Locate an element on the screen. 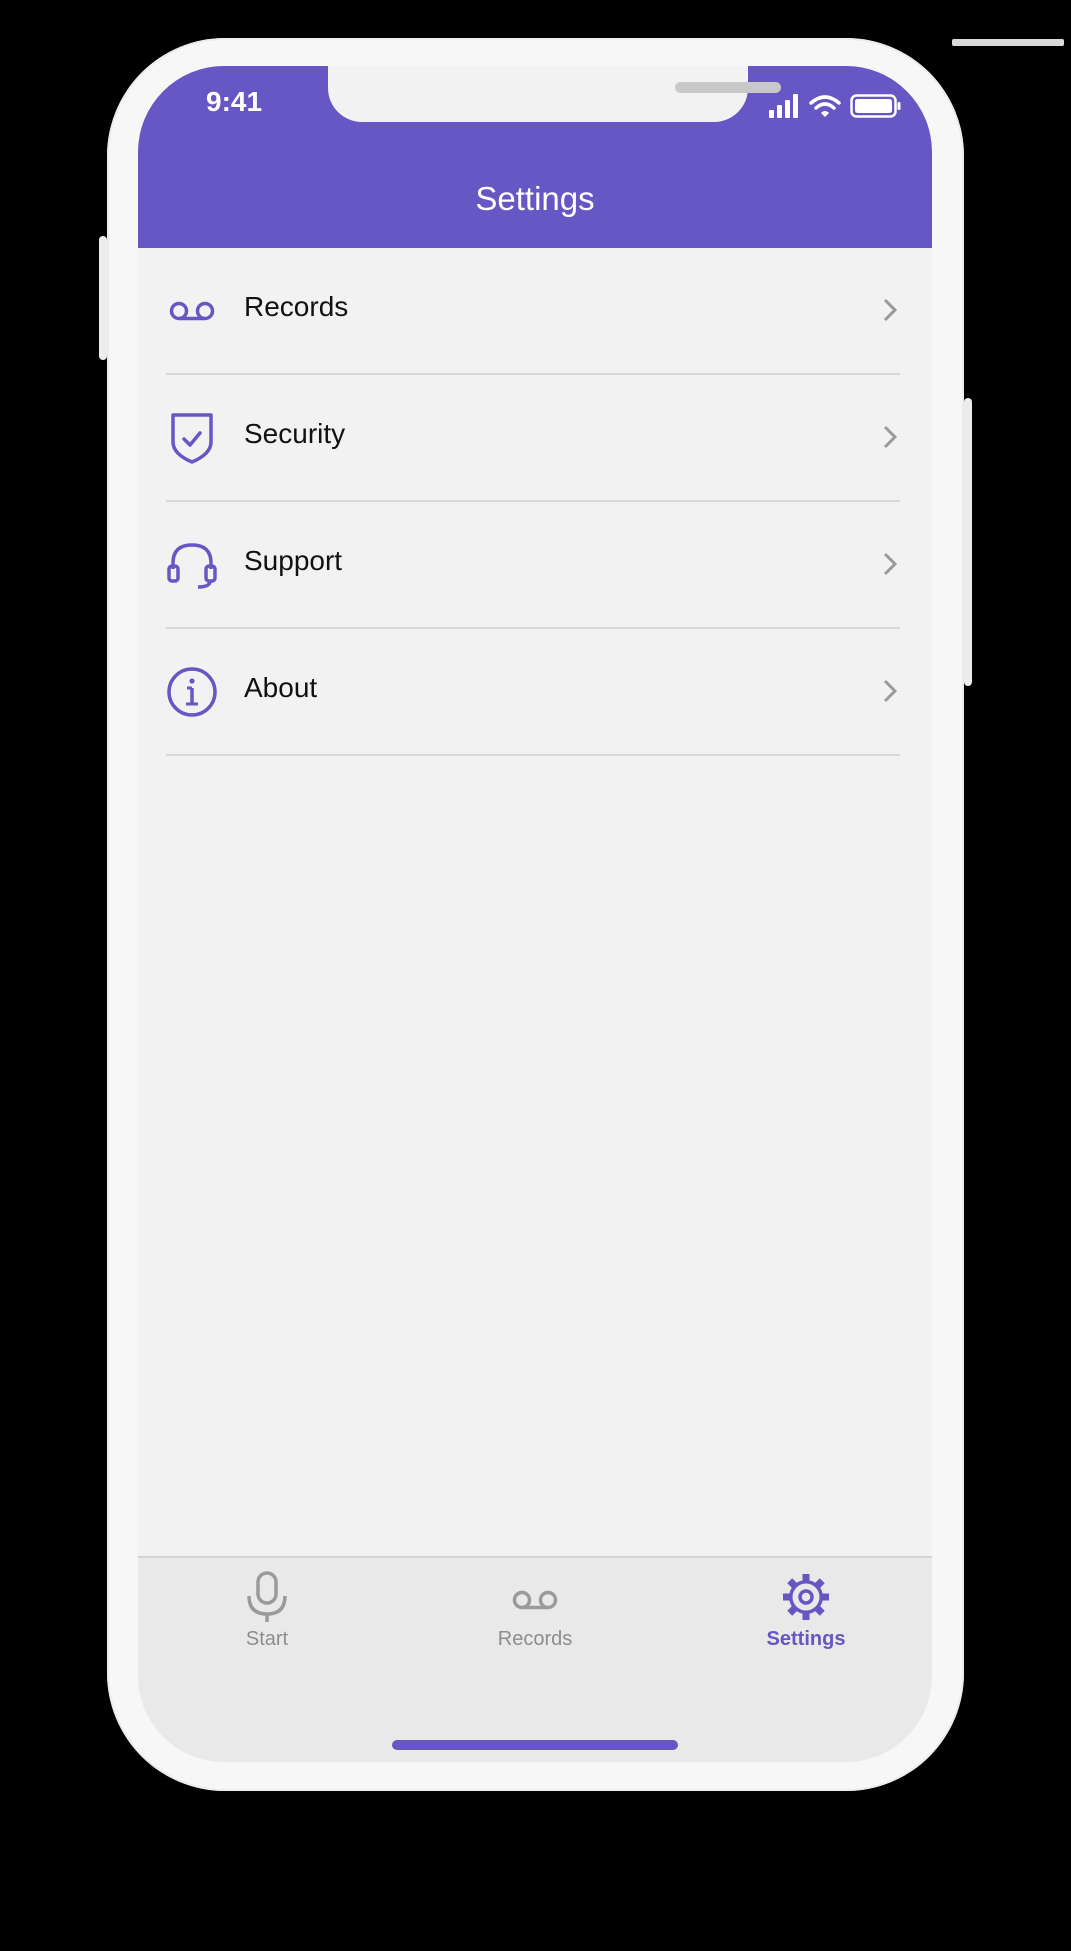  wifi-icon is located at coordinates (825, 106).